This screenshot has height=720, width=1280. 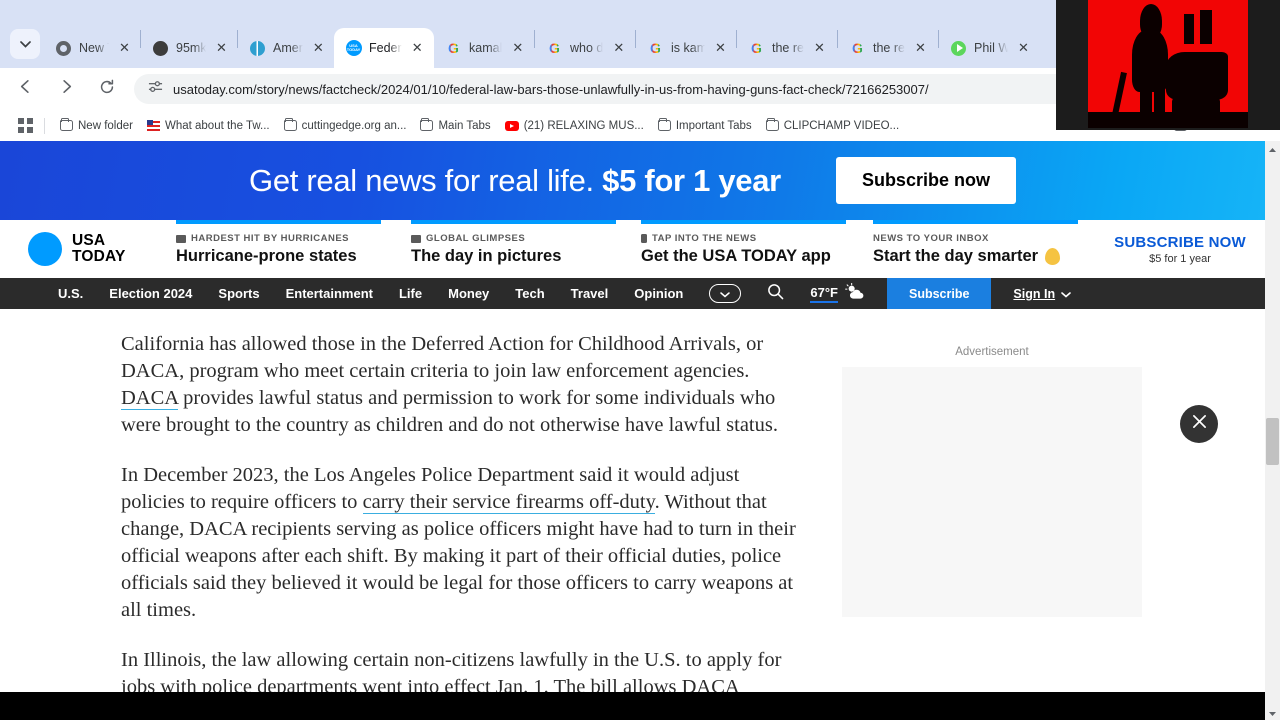 I want to click on usatoday-logo-text: USA TODAY, so click(x=99, y=249).